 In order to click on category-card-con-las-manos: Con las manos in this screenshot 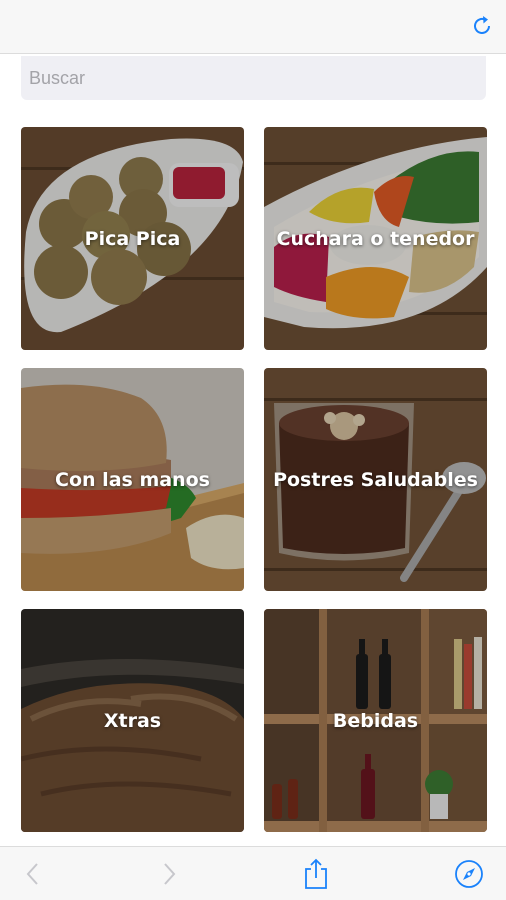, I will do `click(132, 479)`.